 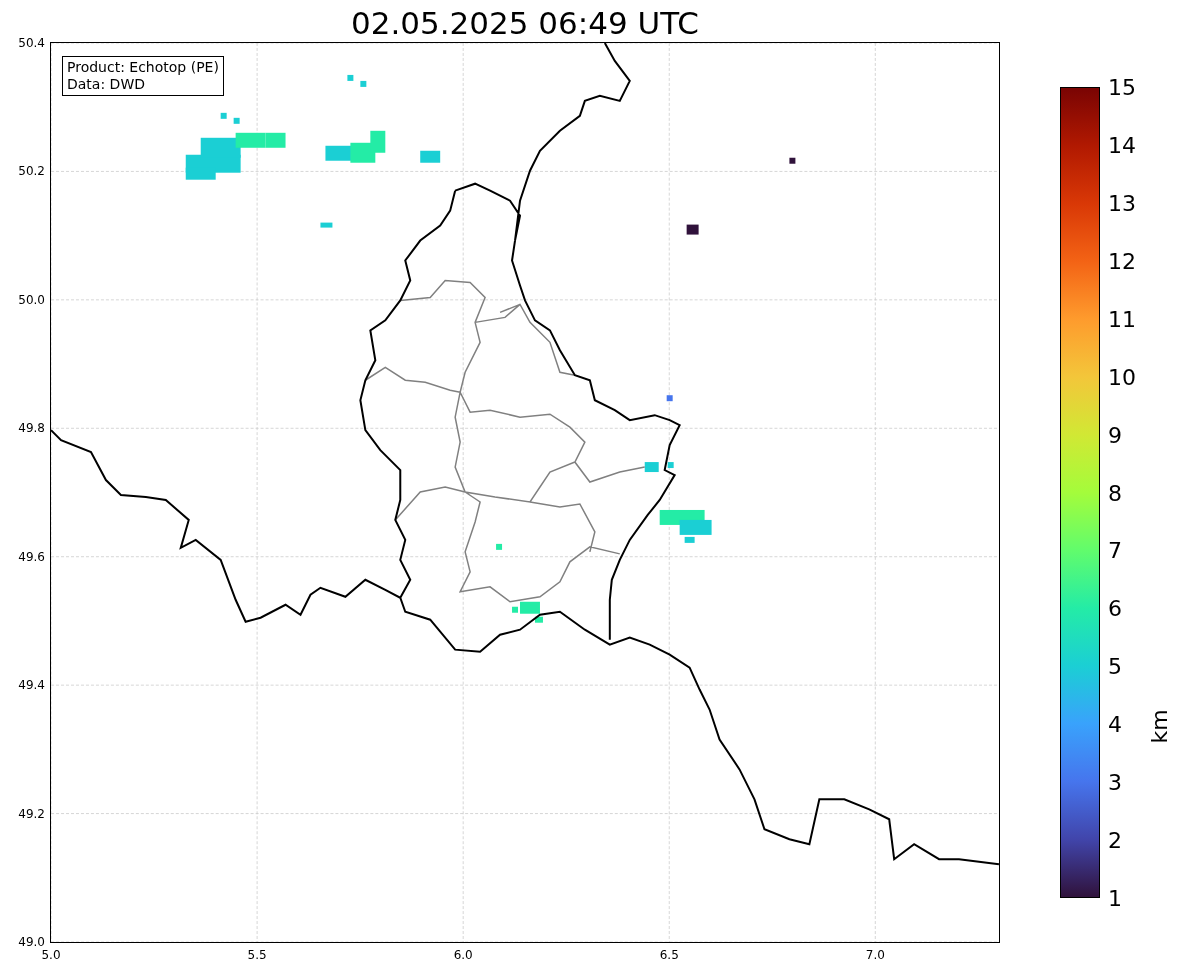 I want to click on colorbar-tick-label: 2, so click(x=1115, y=840).